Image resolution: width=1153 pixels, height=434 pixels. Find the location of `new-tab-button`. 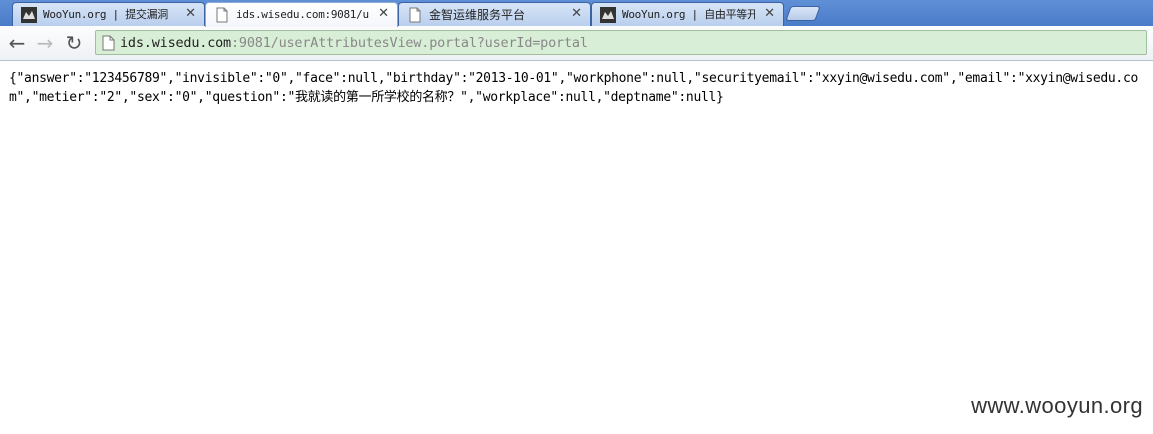

new-tab-button is located at coordinates (803, 13).